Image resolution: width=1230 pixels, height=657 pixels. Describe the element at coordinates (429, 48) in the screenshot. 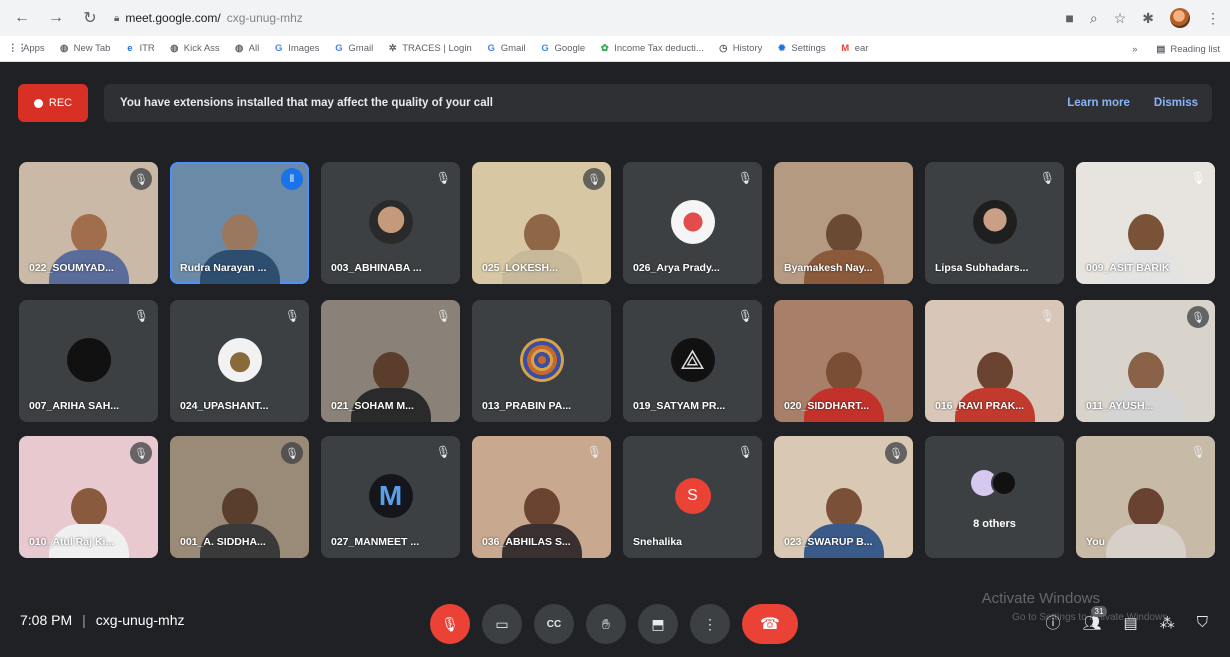

I see `bookmark-traces: ✲ TRACES | Login` at that location.